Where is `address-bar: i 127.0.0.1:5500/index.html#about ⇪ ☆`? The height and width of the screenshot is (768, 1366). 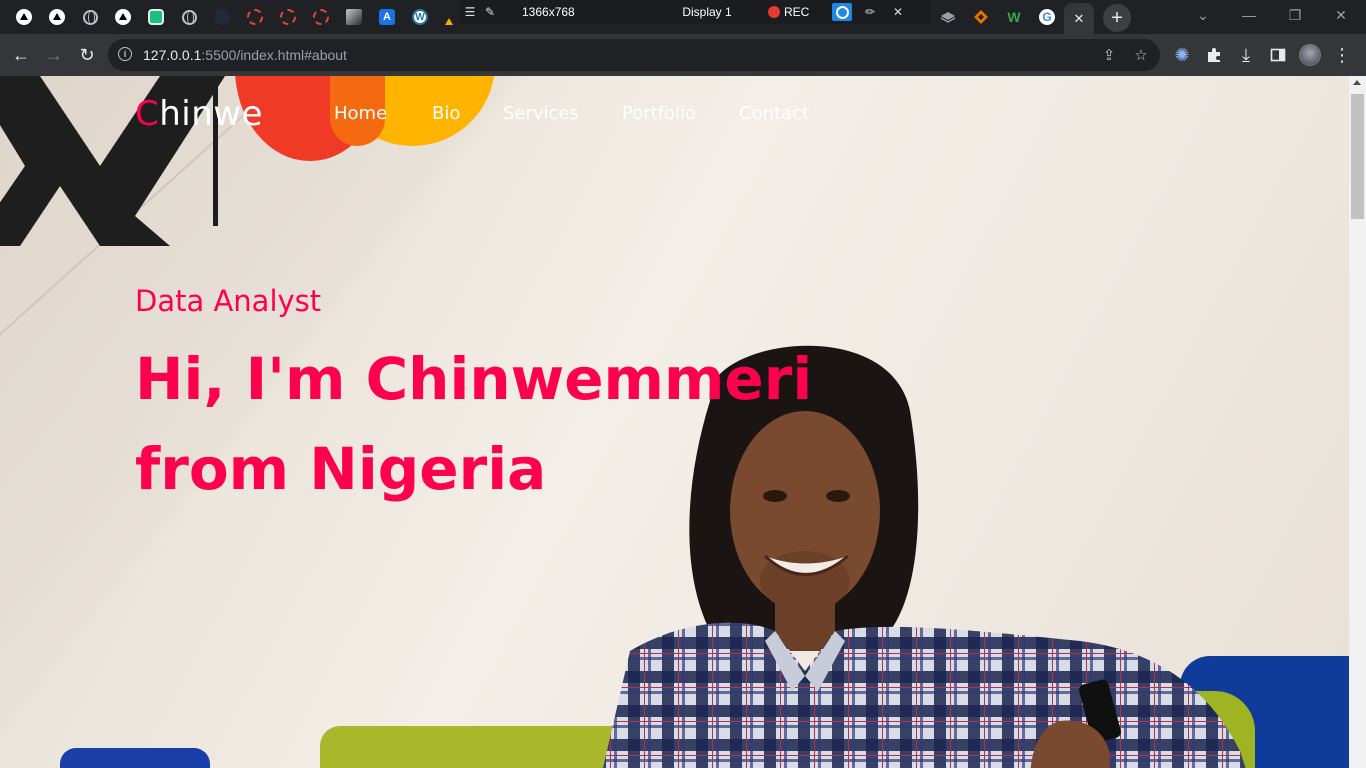 address-bar: i 127.0.0.1:5500/index.html#about ⇪ ☆ is located at coordinates (634, 55).